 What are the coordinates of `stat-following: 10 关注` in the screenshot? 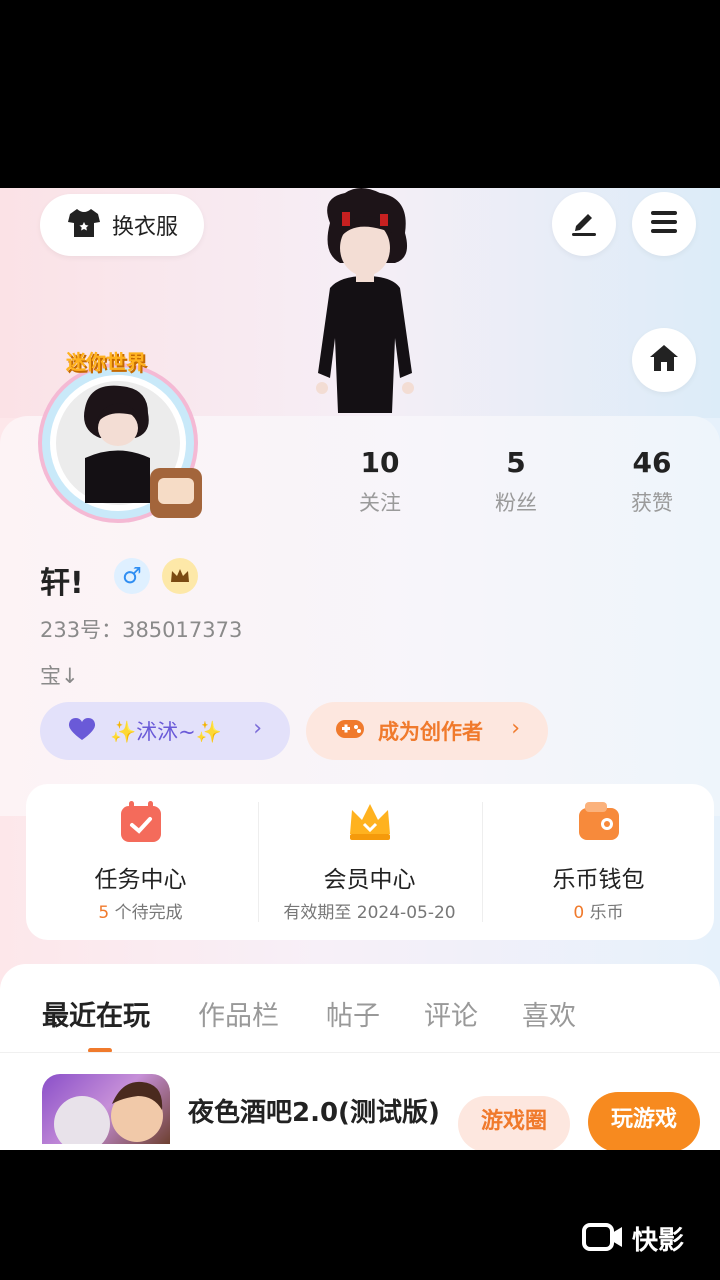 It's located at (380, 481).